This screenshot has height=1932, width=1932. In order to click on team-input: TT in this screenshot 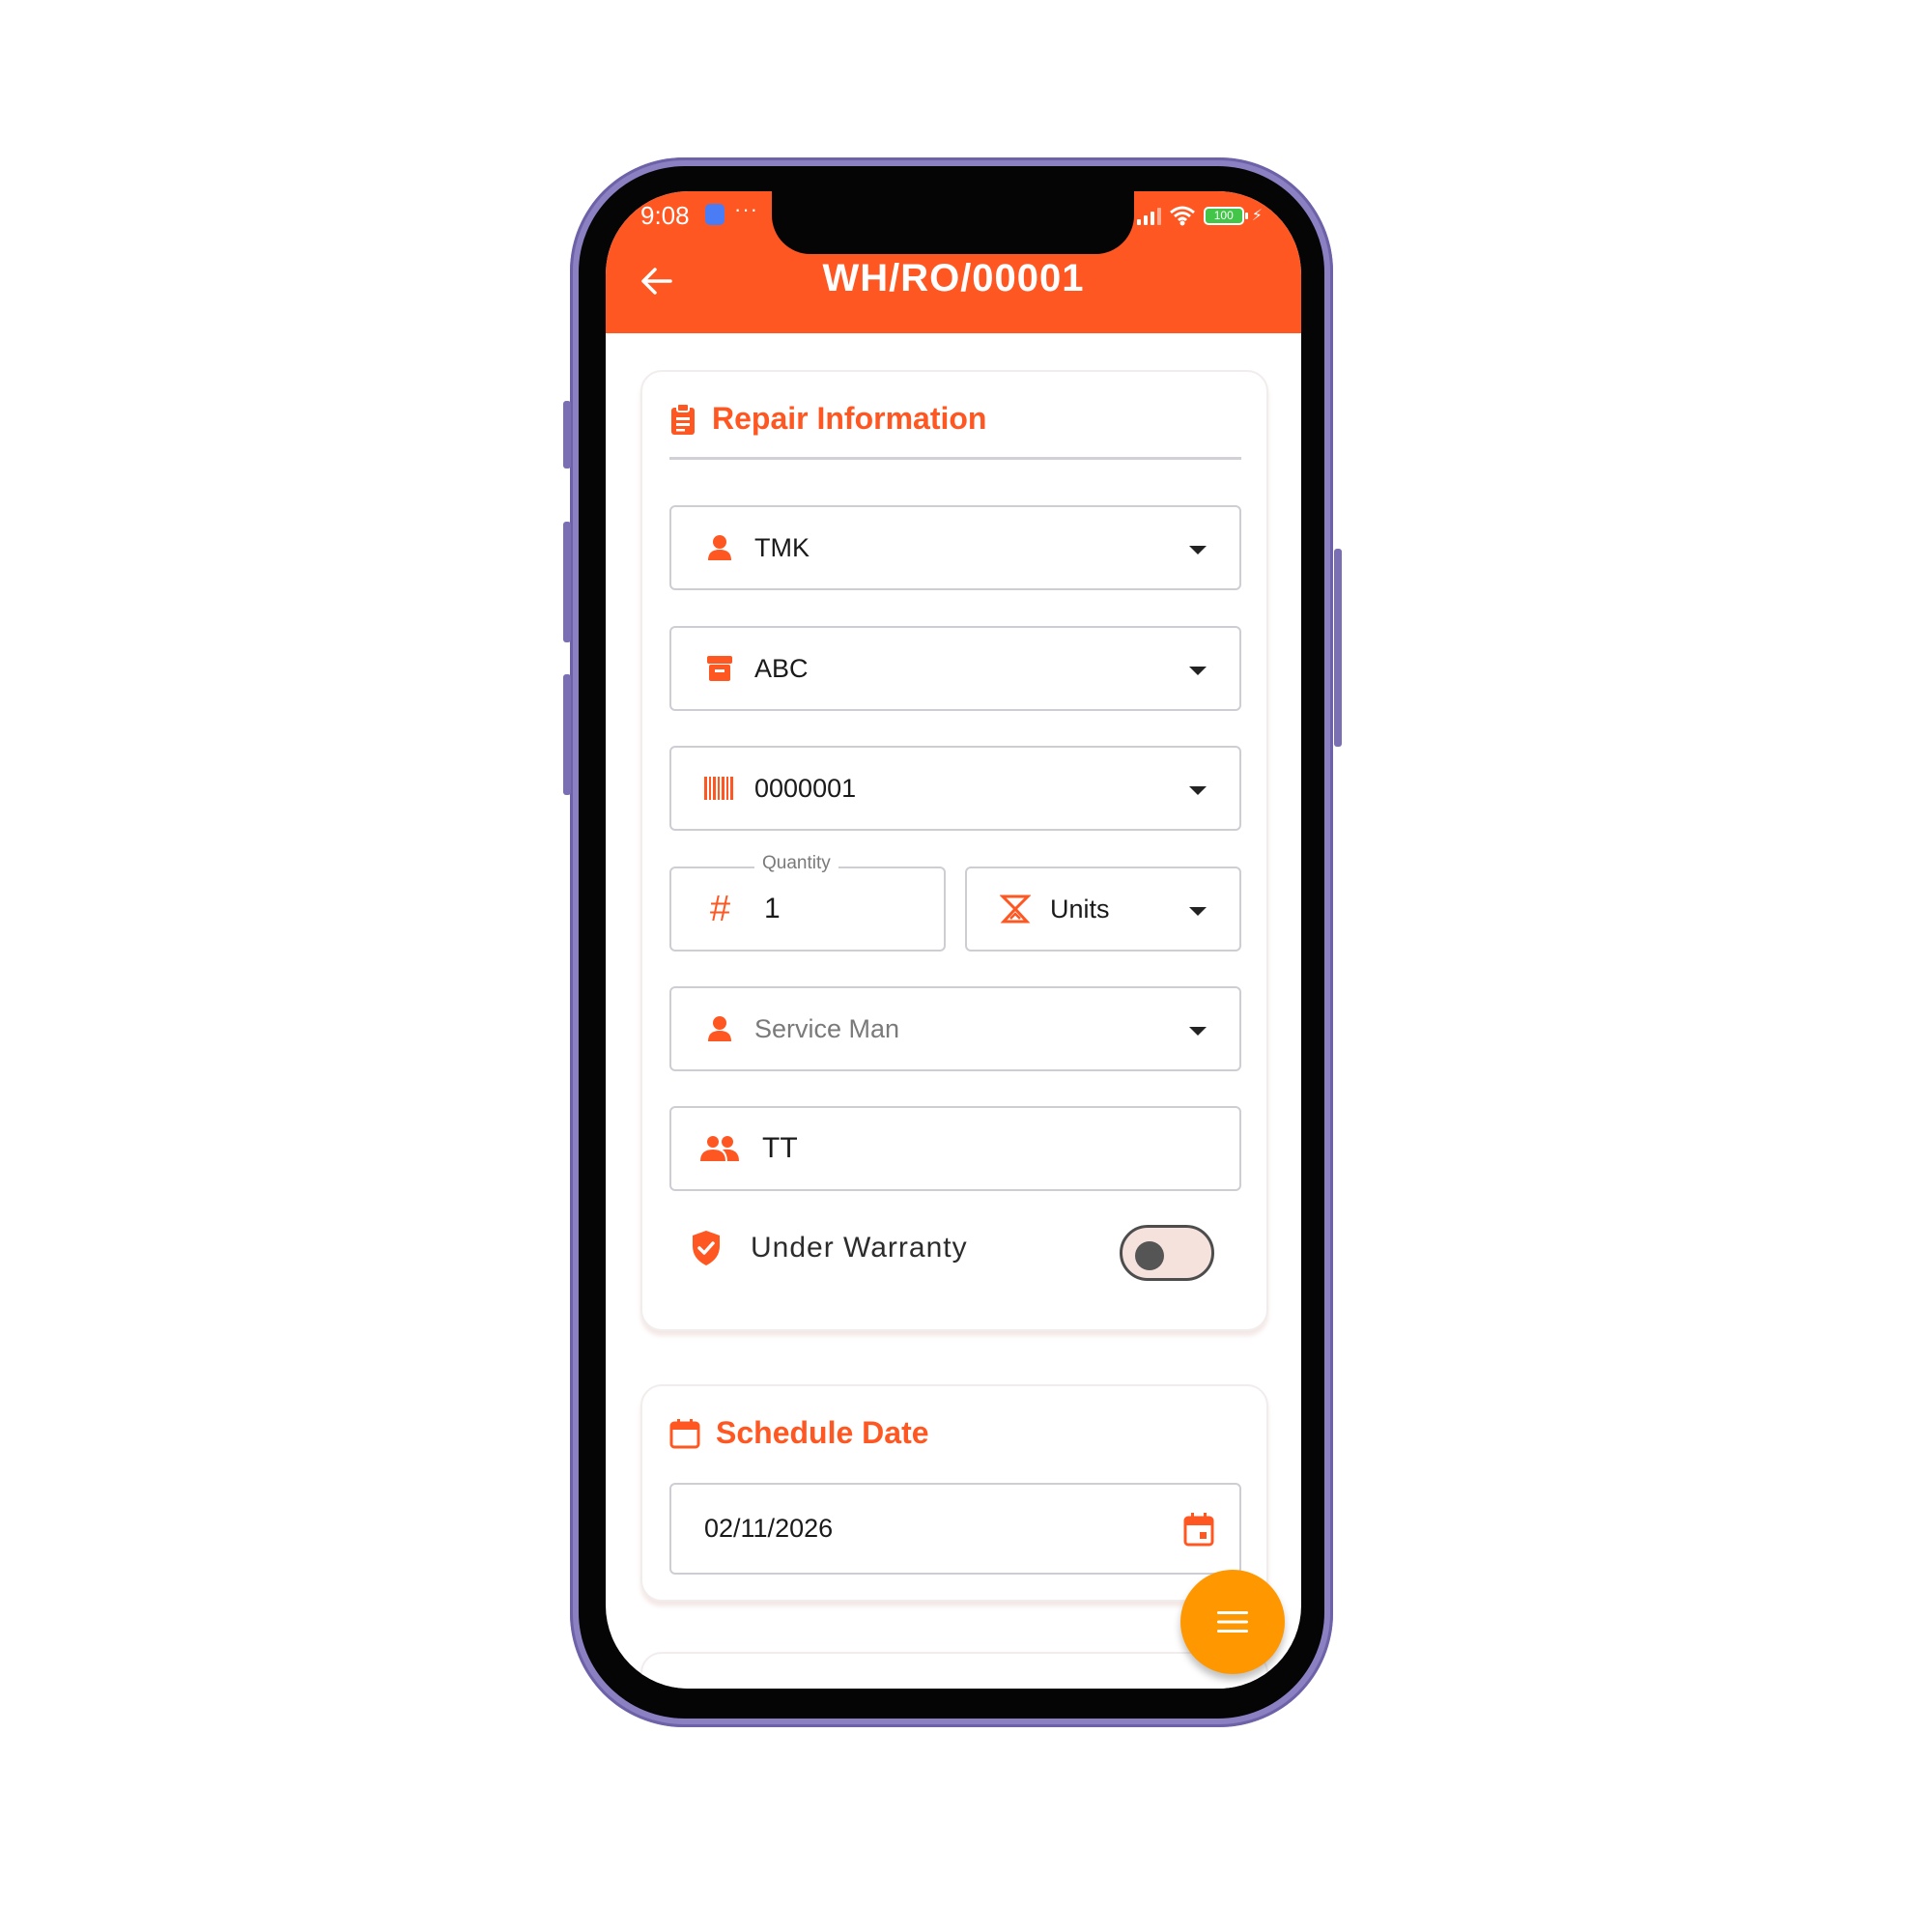, I will do `click(955, 1148)`.